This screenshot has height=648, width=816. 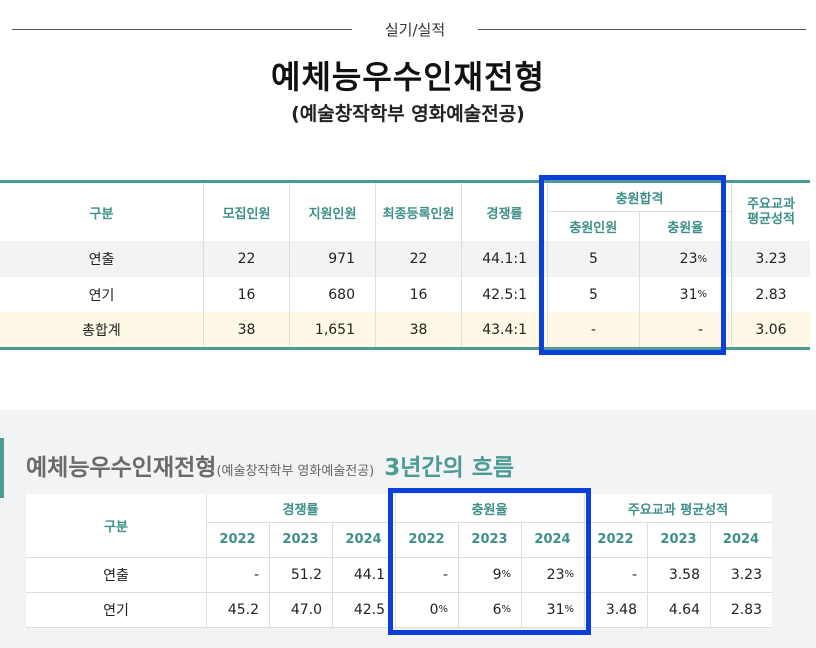 I want to click on header-rule-right, so click(x=642, y=29).